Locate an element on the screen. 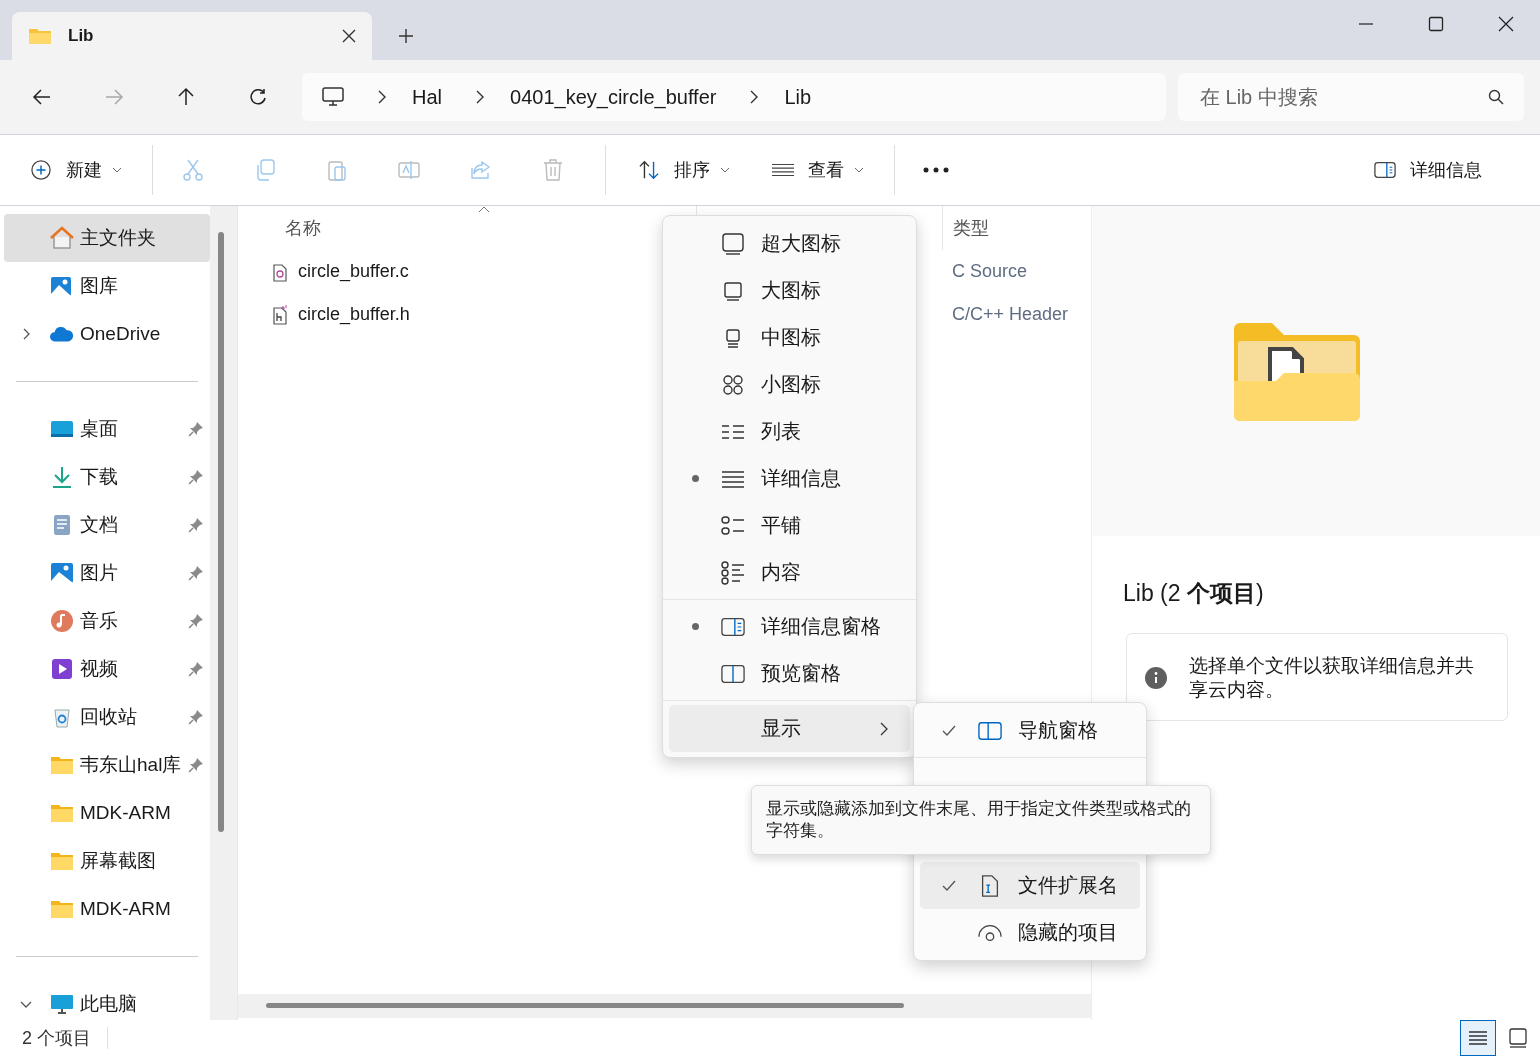 The width and height of the screenshot is (1540, 1056). menu-item: 中图标 is located at coordinates (789, 337).